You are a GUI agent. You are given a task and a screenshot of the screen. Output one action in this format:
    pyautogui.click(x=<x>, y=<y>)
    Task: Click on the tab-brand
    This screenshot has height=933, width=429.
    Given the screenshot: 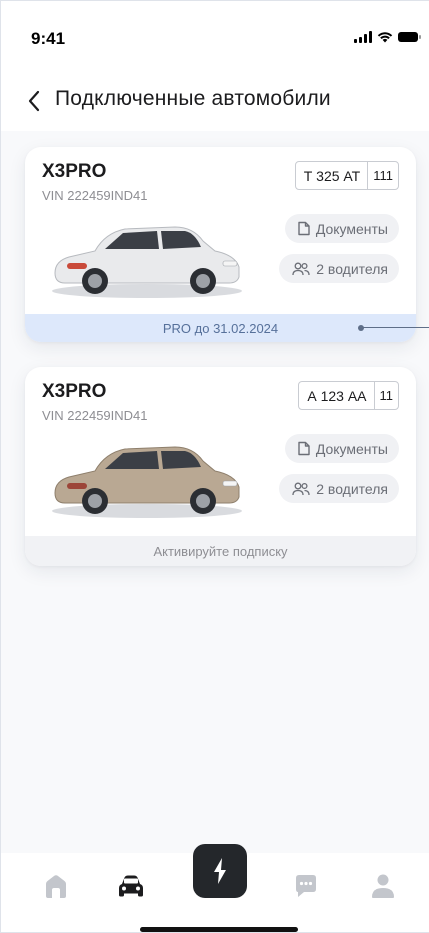 What is the action you would take?
    pyautogui.click(x=220, y=871)
    